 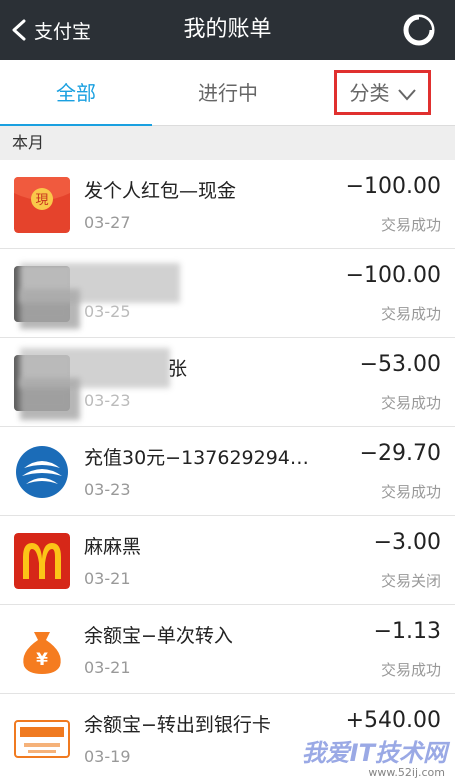 I want to click on mcdonalds-icon, so click(x=42, y=561).